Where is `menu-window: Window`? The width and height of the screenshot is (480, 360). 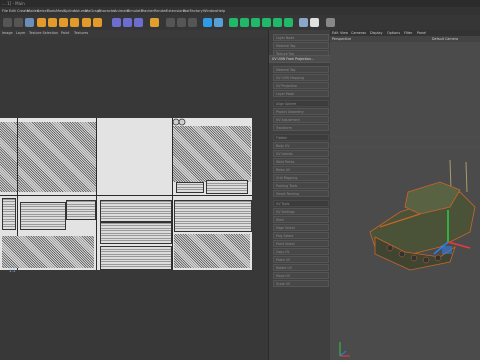
menu-window: Window is located at coordinates (210, 11).